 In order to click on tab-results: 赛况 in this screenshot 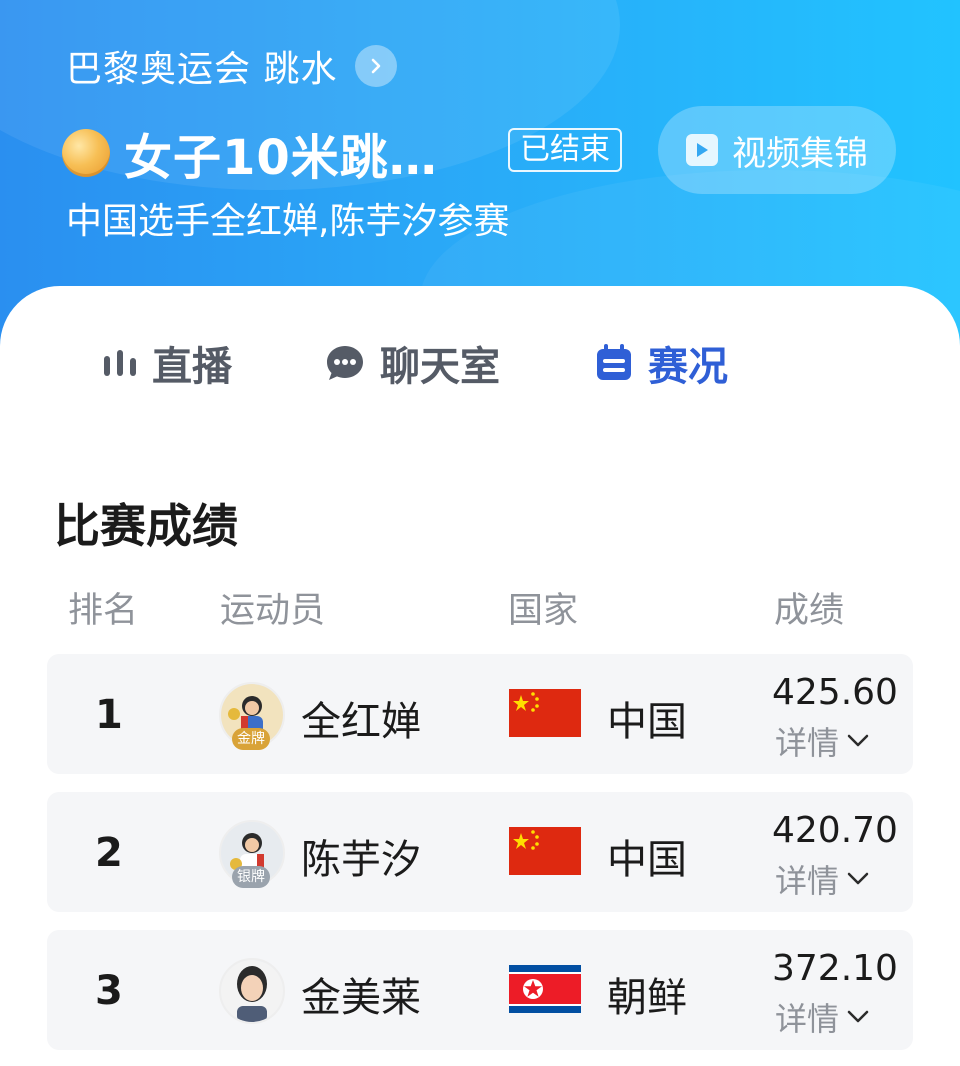, I will do `click(661, 363)`.